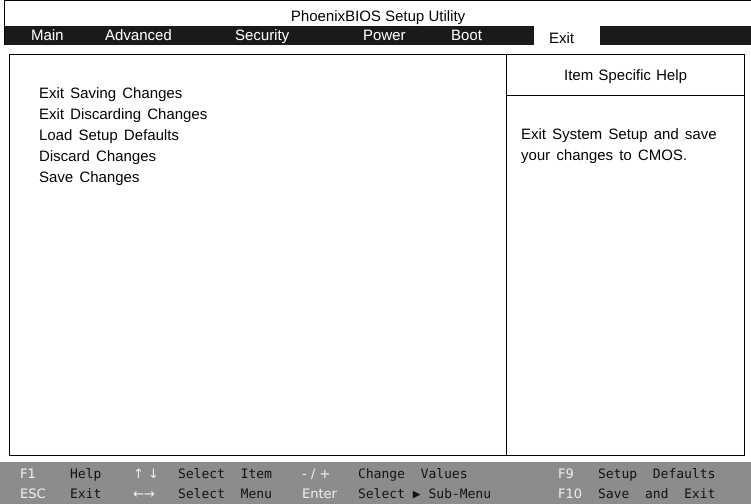  What do you see at coordinates (89, 177) in the screenshot?
I see `menu-item: Save Changes` at bounding box center [89, 177].